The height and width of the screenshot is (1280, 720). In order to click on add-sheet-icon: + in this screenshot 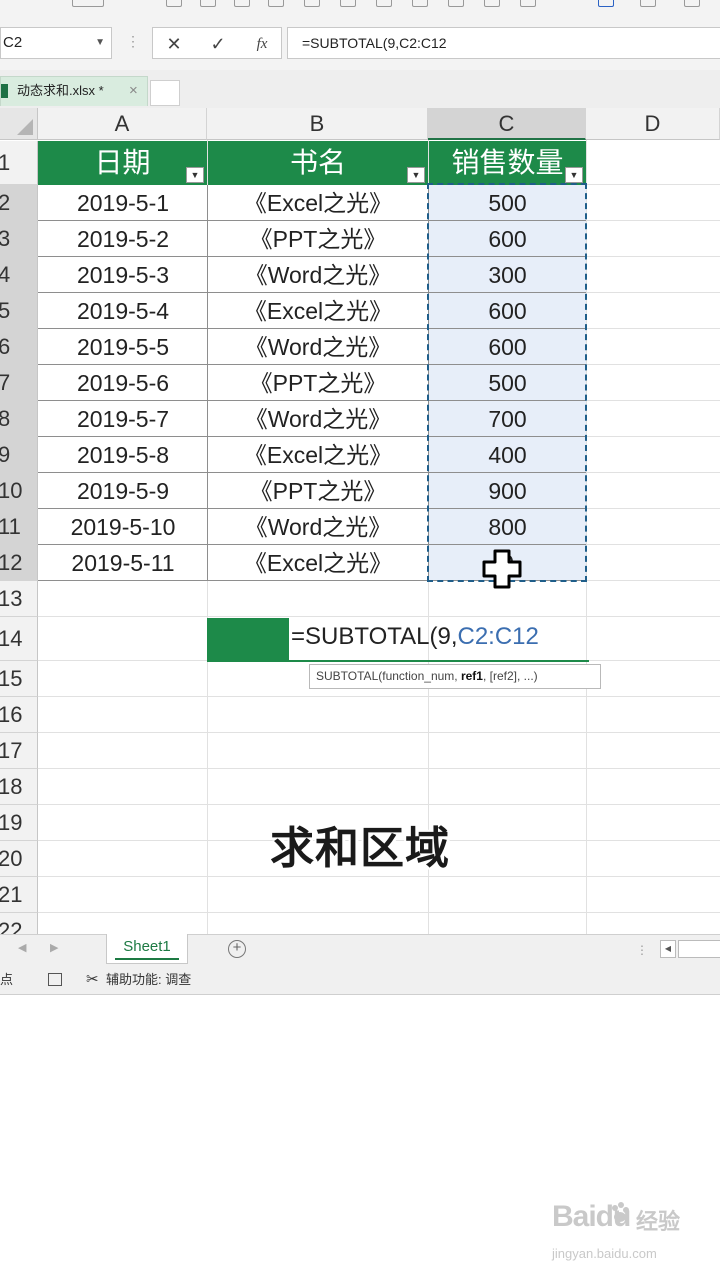, I will do `click(237, 949)`.